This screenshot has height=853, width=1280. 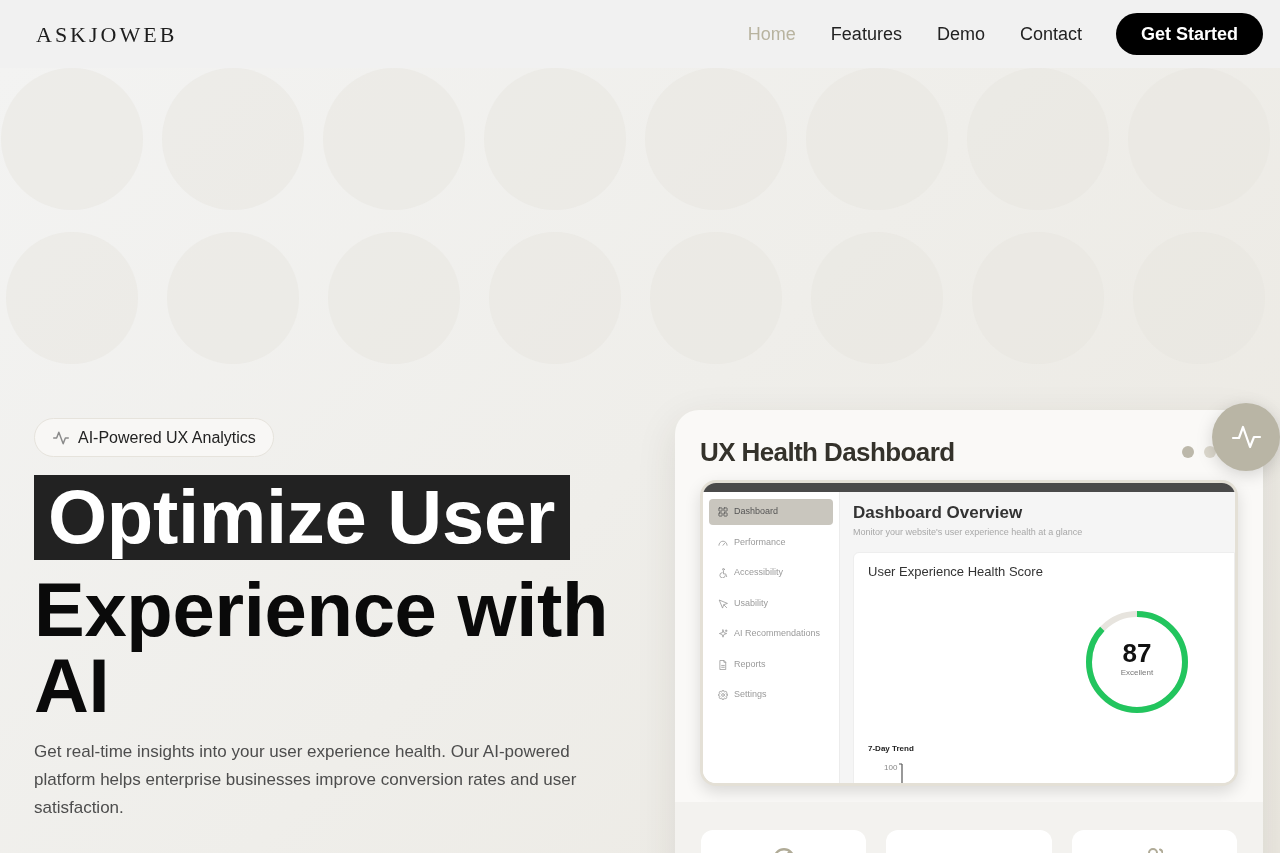 What do you see at coordinates (306, 780) in the screenshot?
I see `hero-description: Get real-time insights into your user experience health. Our AI-powered platform helps enterprise businesses improve conversion rates and user satisfaction.` at bounding box center [306, 780].